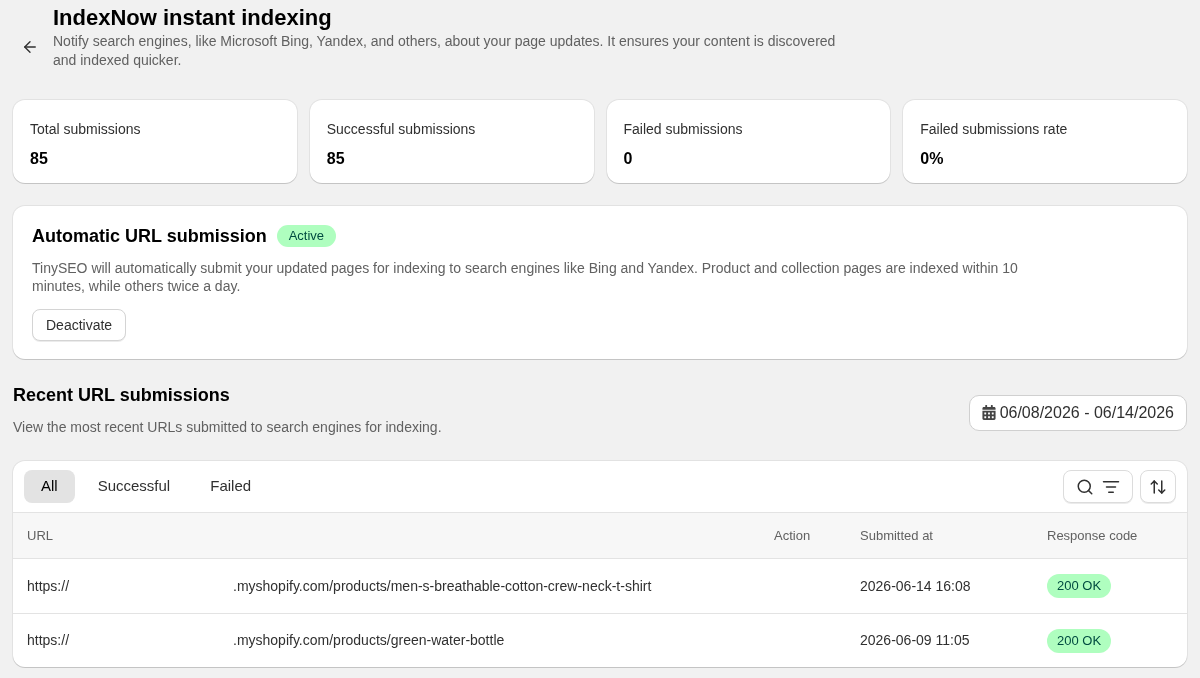 The width and height of the screenshot is (1200, 678). What do you see at coordinates (369, 640) in the screenshot?
I see `url-path: .myshopify.com/products/green-water-bottle` at bounding box center [369, 640].